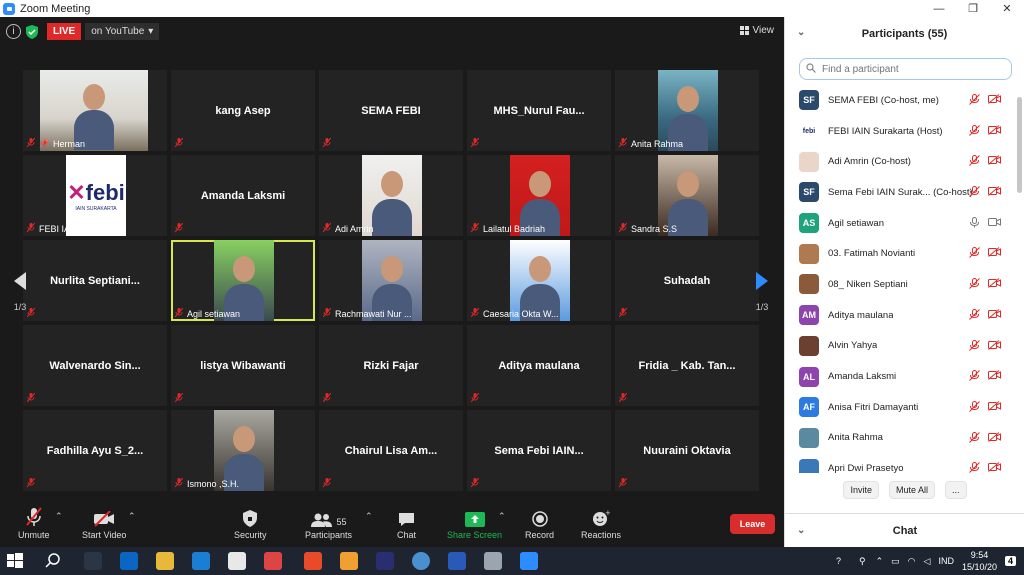 The height and width of the screenshot is (575, 1024). Describe the element at coordinates (13, 31) in the screenshot. I see `info-icon: i` at that location.